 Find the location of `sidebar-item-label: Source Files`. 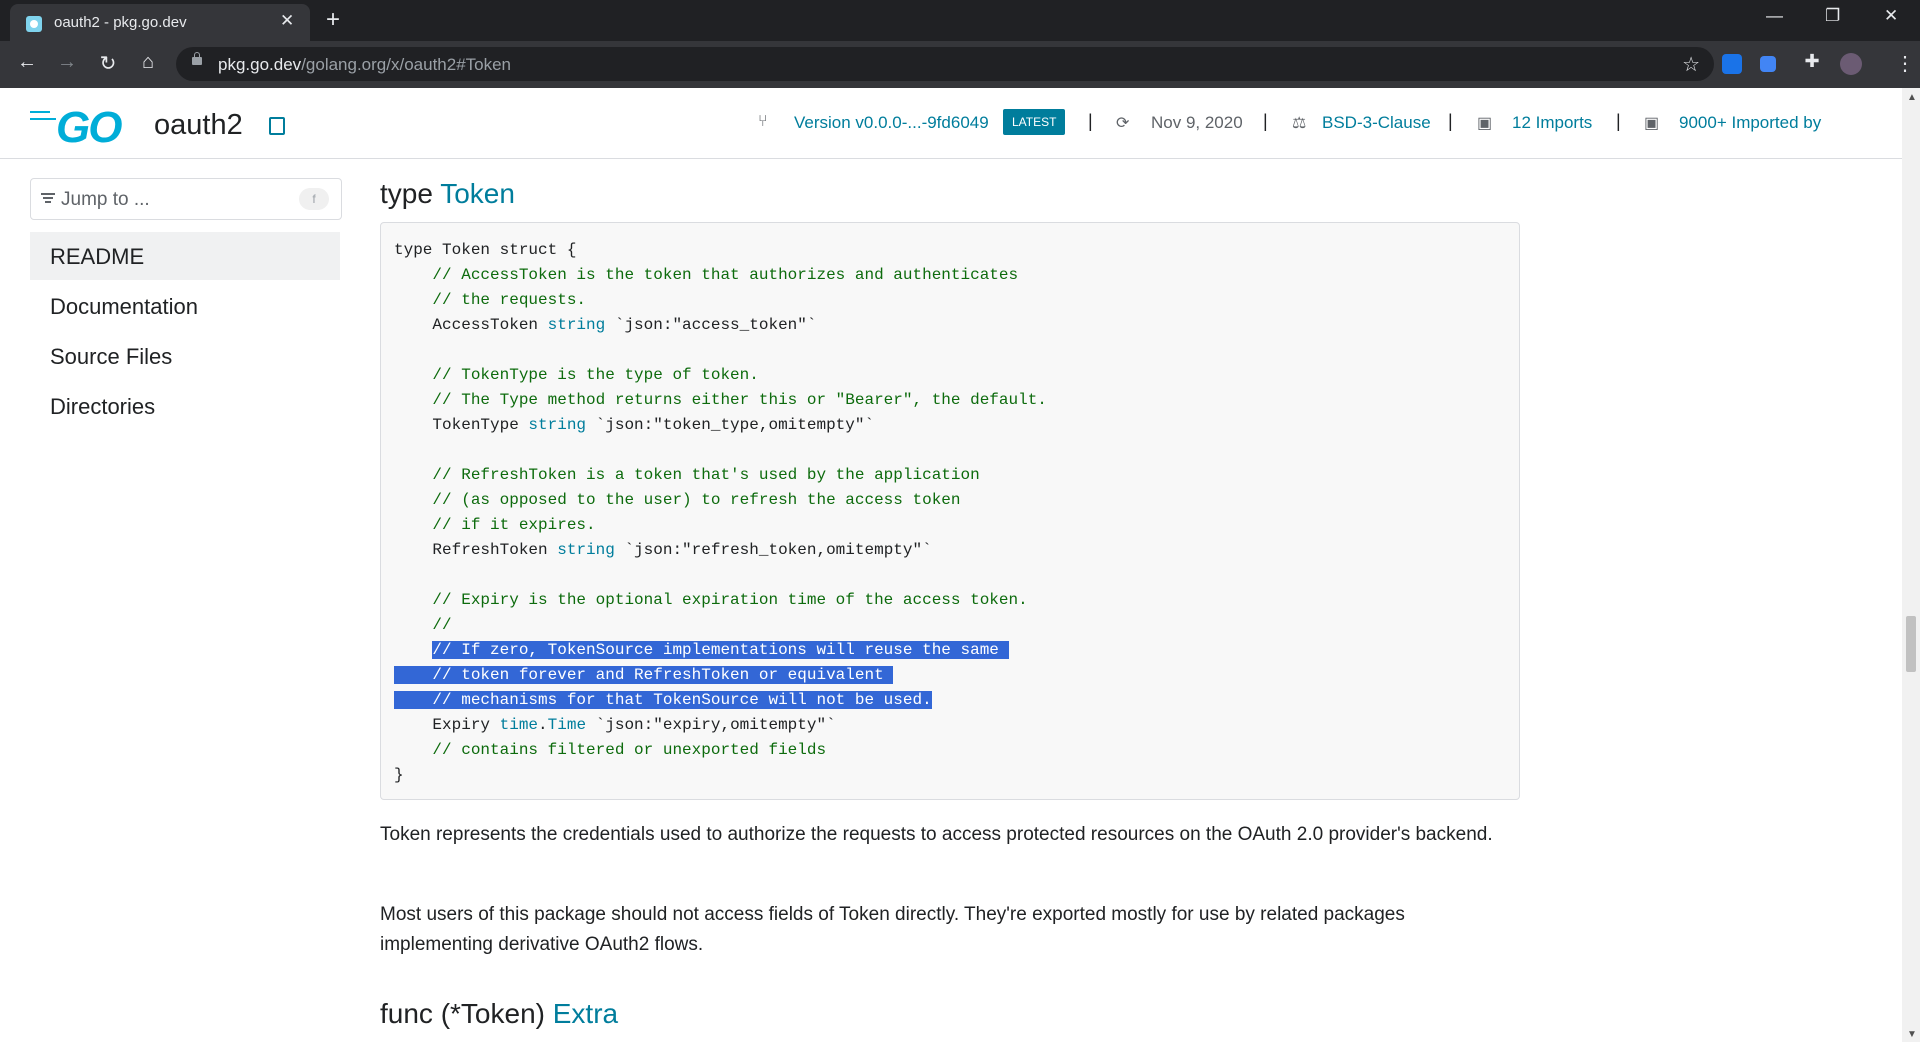

sidebar-item-label: Source Files is located at coordinates (111, 356).